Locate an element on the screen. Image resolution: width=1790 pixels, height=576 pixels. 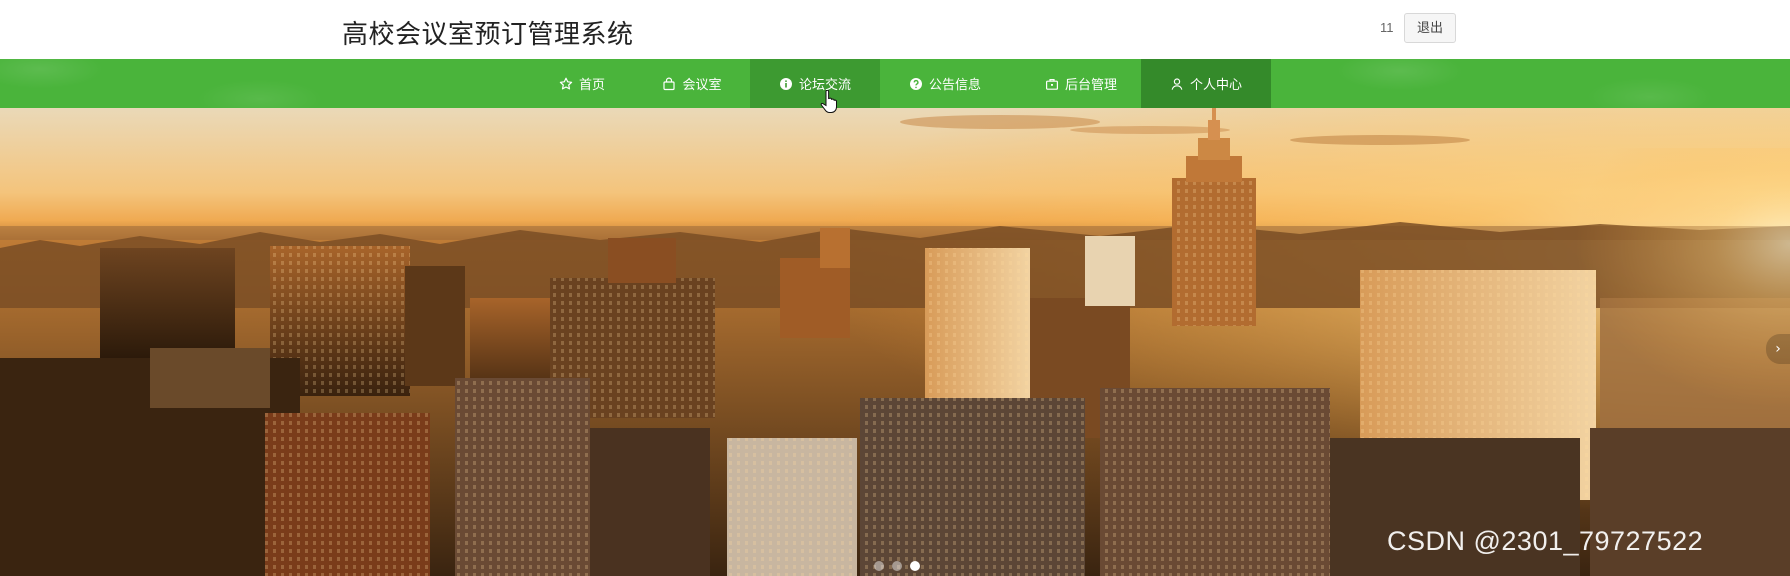
top-header: 高校会议室预订管理系统 11 退出 is located at coordinates (895, 29).